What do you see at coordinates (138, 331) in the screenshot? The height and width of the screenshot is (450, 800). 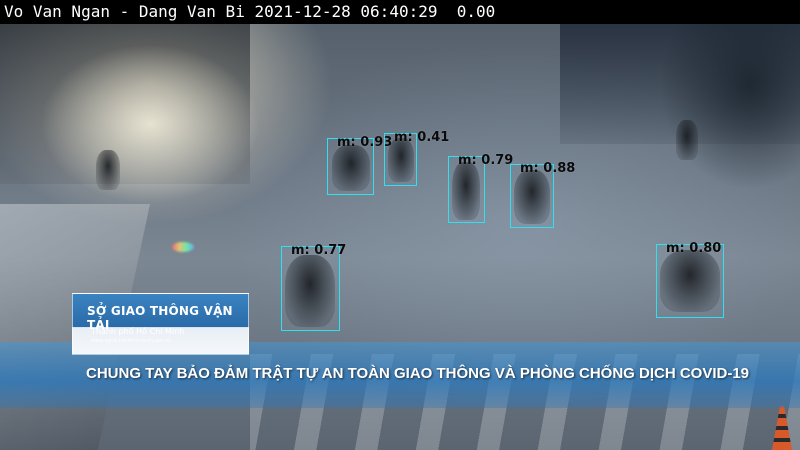 I see `logo-subtitle: Thành phố Hồ Chí Minh` at bounding box center [138, 331].